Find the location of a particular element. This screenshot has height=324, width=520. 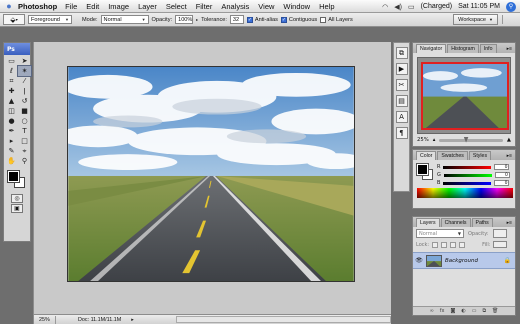

opacity-field: 100% is located at coordinates (184, 19).